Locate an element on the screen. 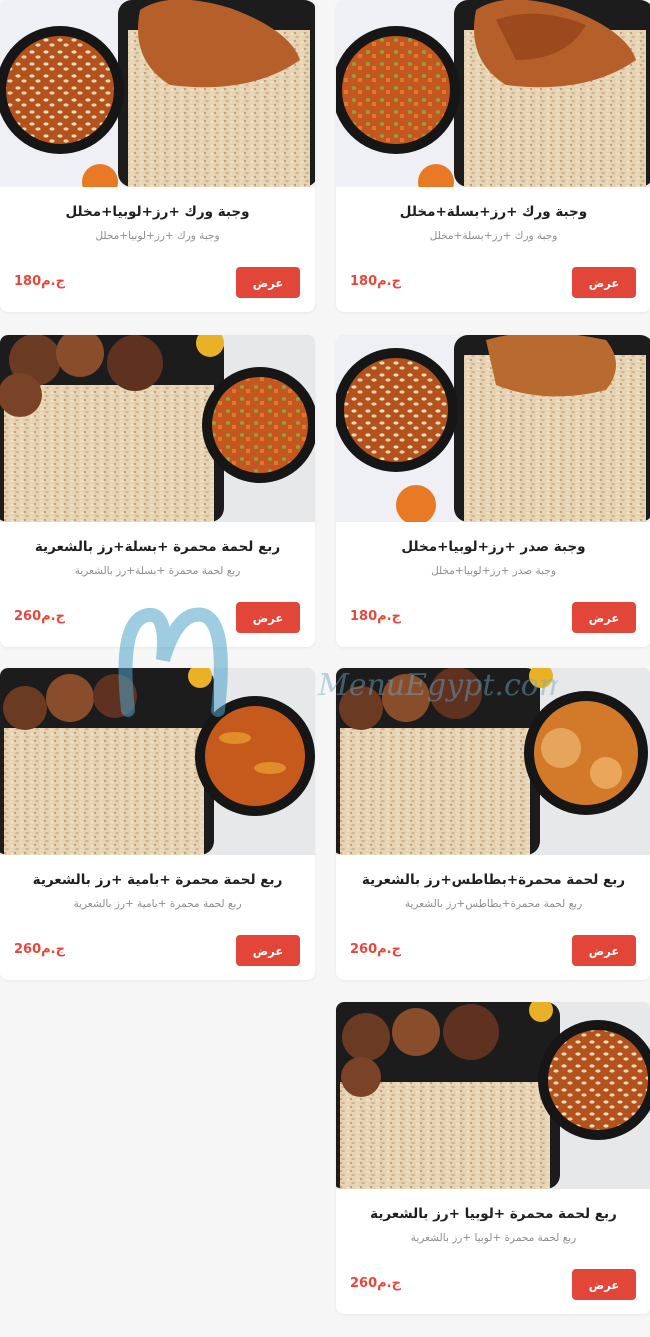  dish-title: وجبة ورك +رز+بسلة+مخلل is located at coordinates (493, 212).